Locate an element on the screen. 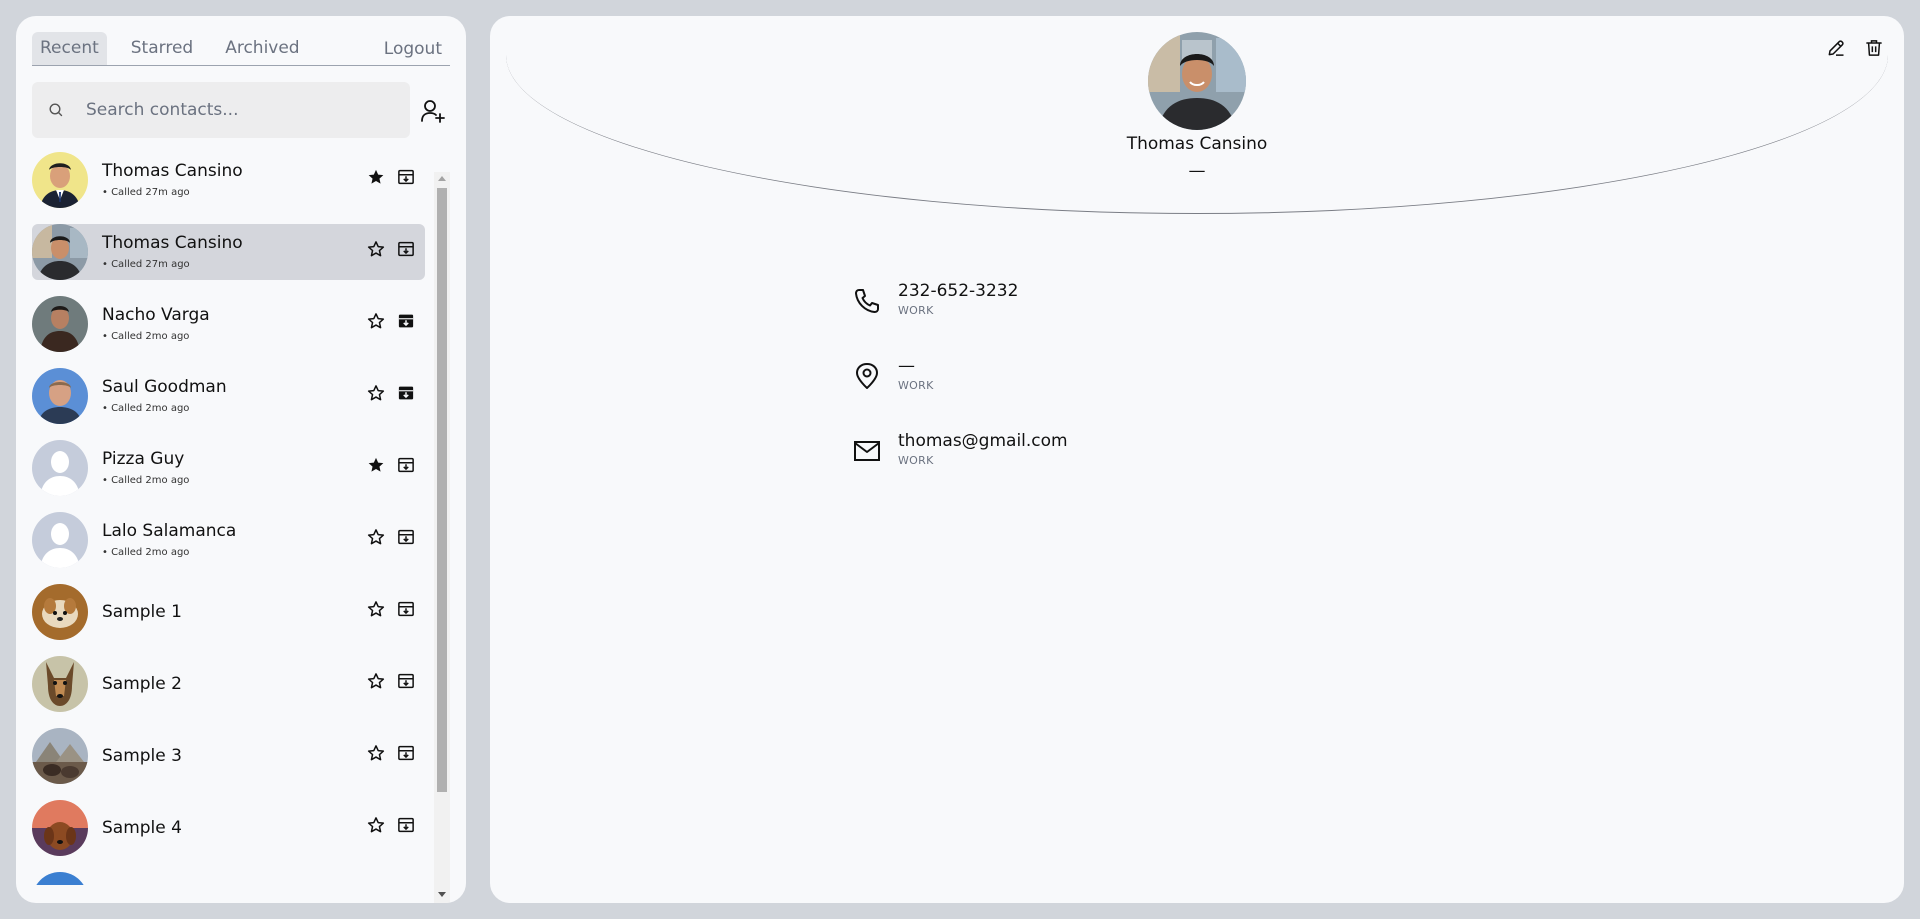 Image resolution: width=1920 pixels, height=919 pixels. contact-detail-name: Thomas Cansino is located at coordinates (1197, 144).